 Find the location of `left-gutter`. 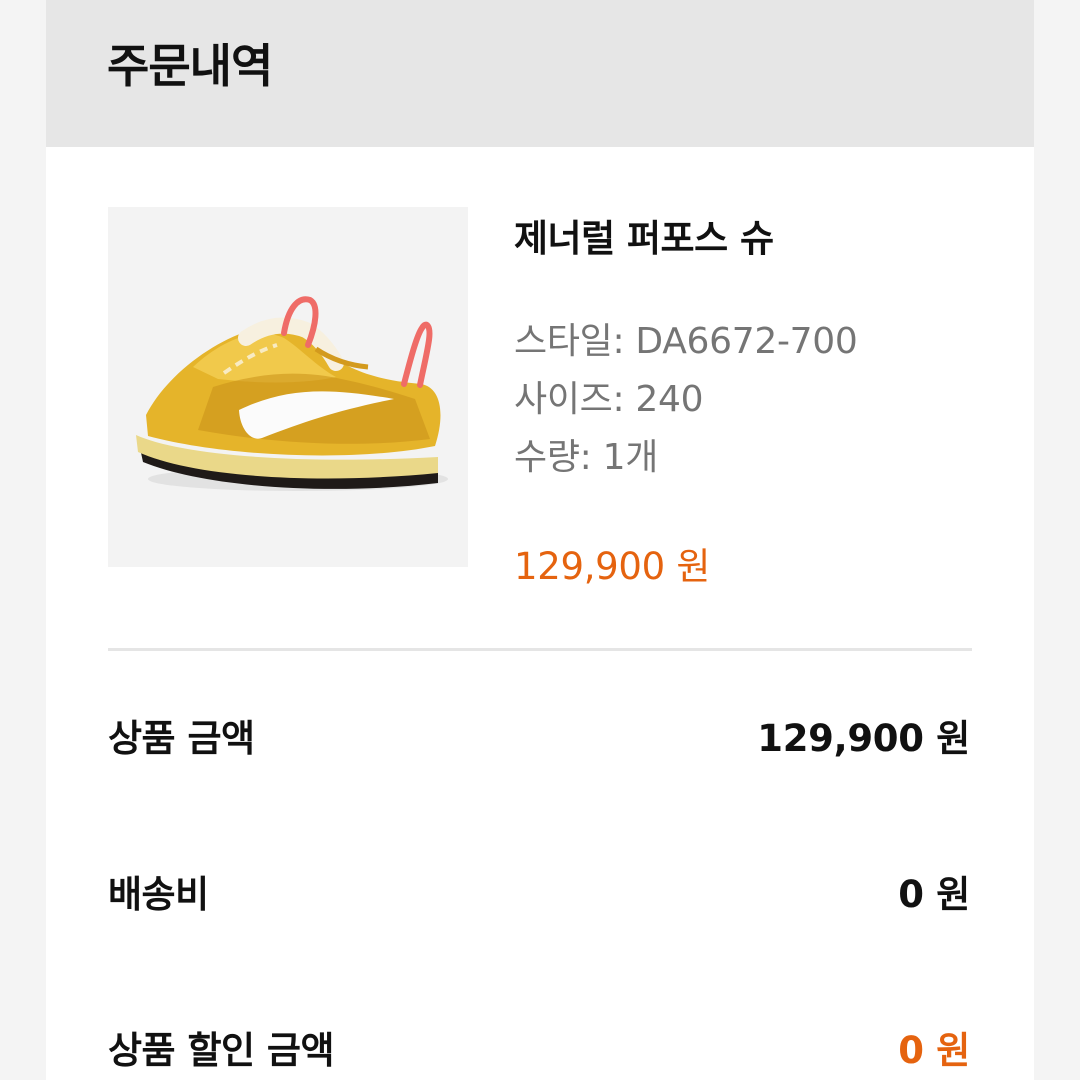

left-gutter is located at coordinates (23, 540).